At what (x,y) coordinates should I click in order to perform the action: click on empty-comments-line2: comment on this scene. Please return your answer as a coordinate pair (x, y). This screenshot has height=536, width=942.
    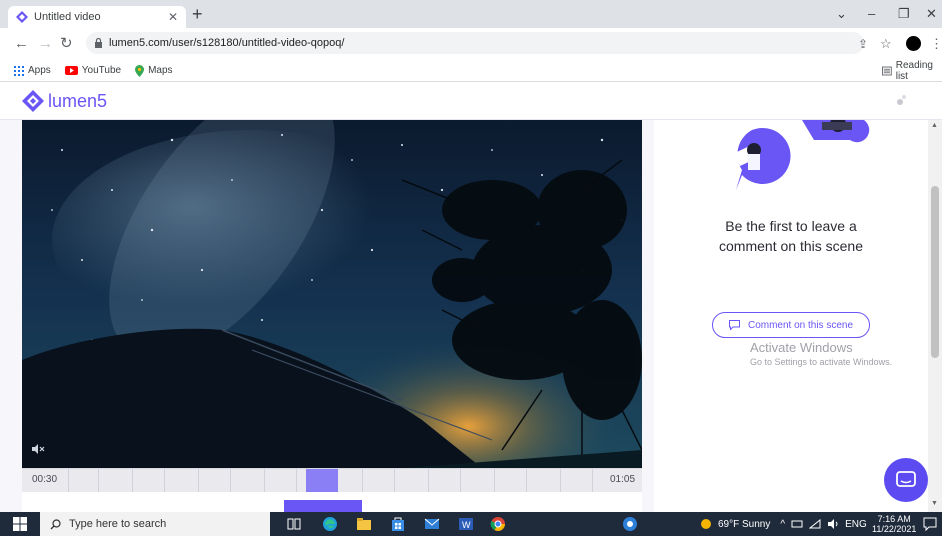
    Looking at the image, I should click on (791, 246).